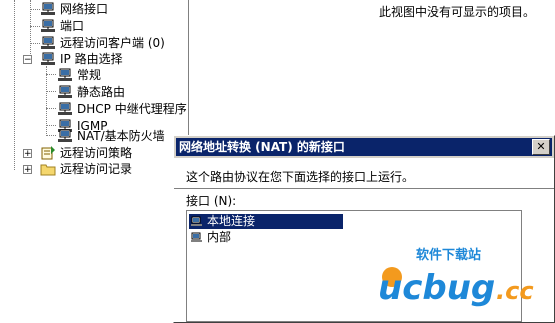  Describe the element at coordinates (48, 25) in the screenshot. I see `ports-icon` at that location.